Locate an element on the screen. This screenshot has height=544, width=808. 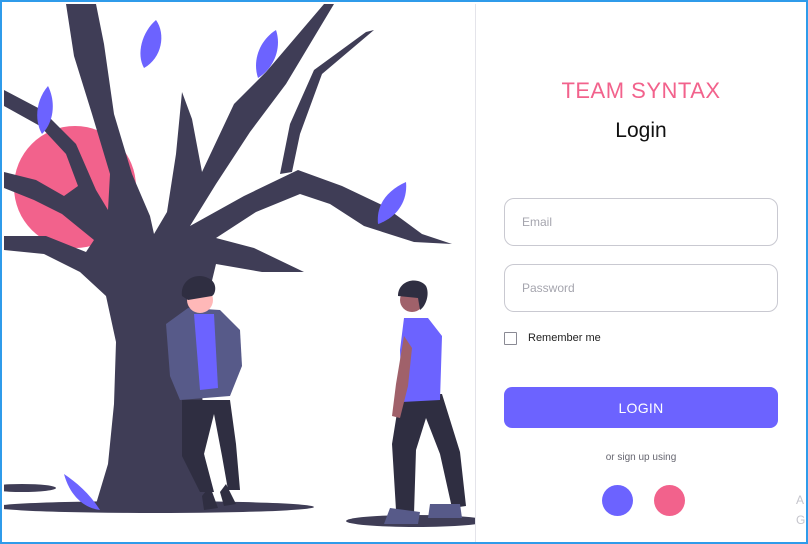
remember-label: Remember me is located at coordinates (564, 338).